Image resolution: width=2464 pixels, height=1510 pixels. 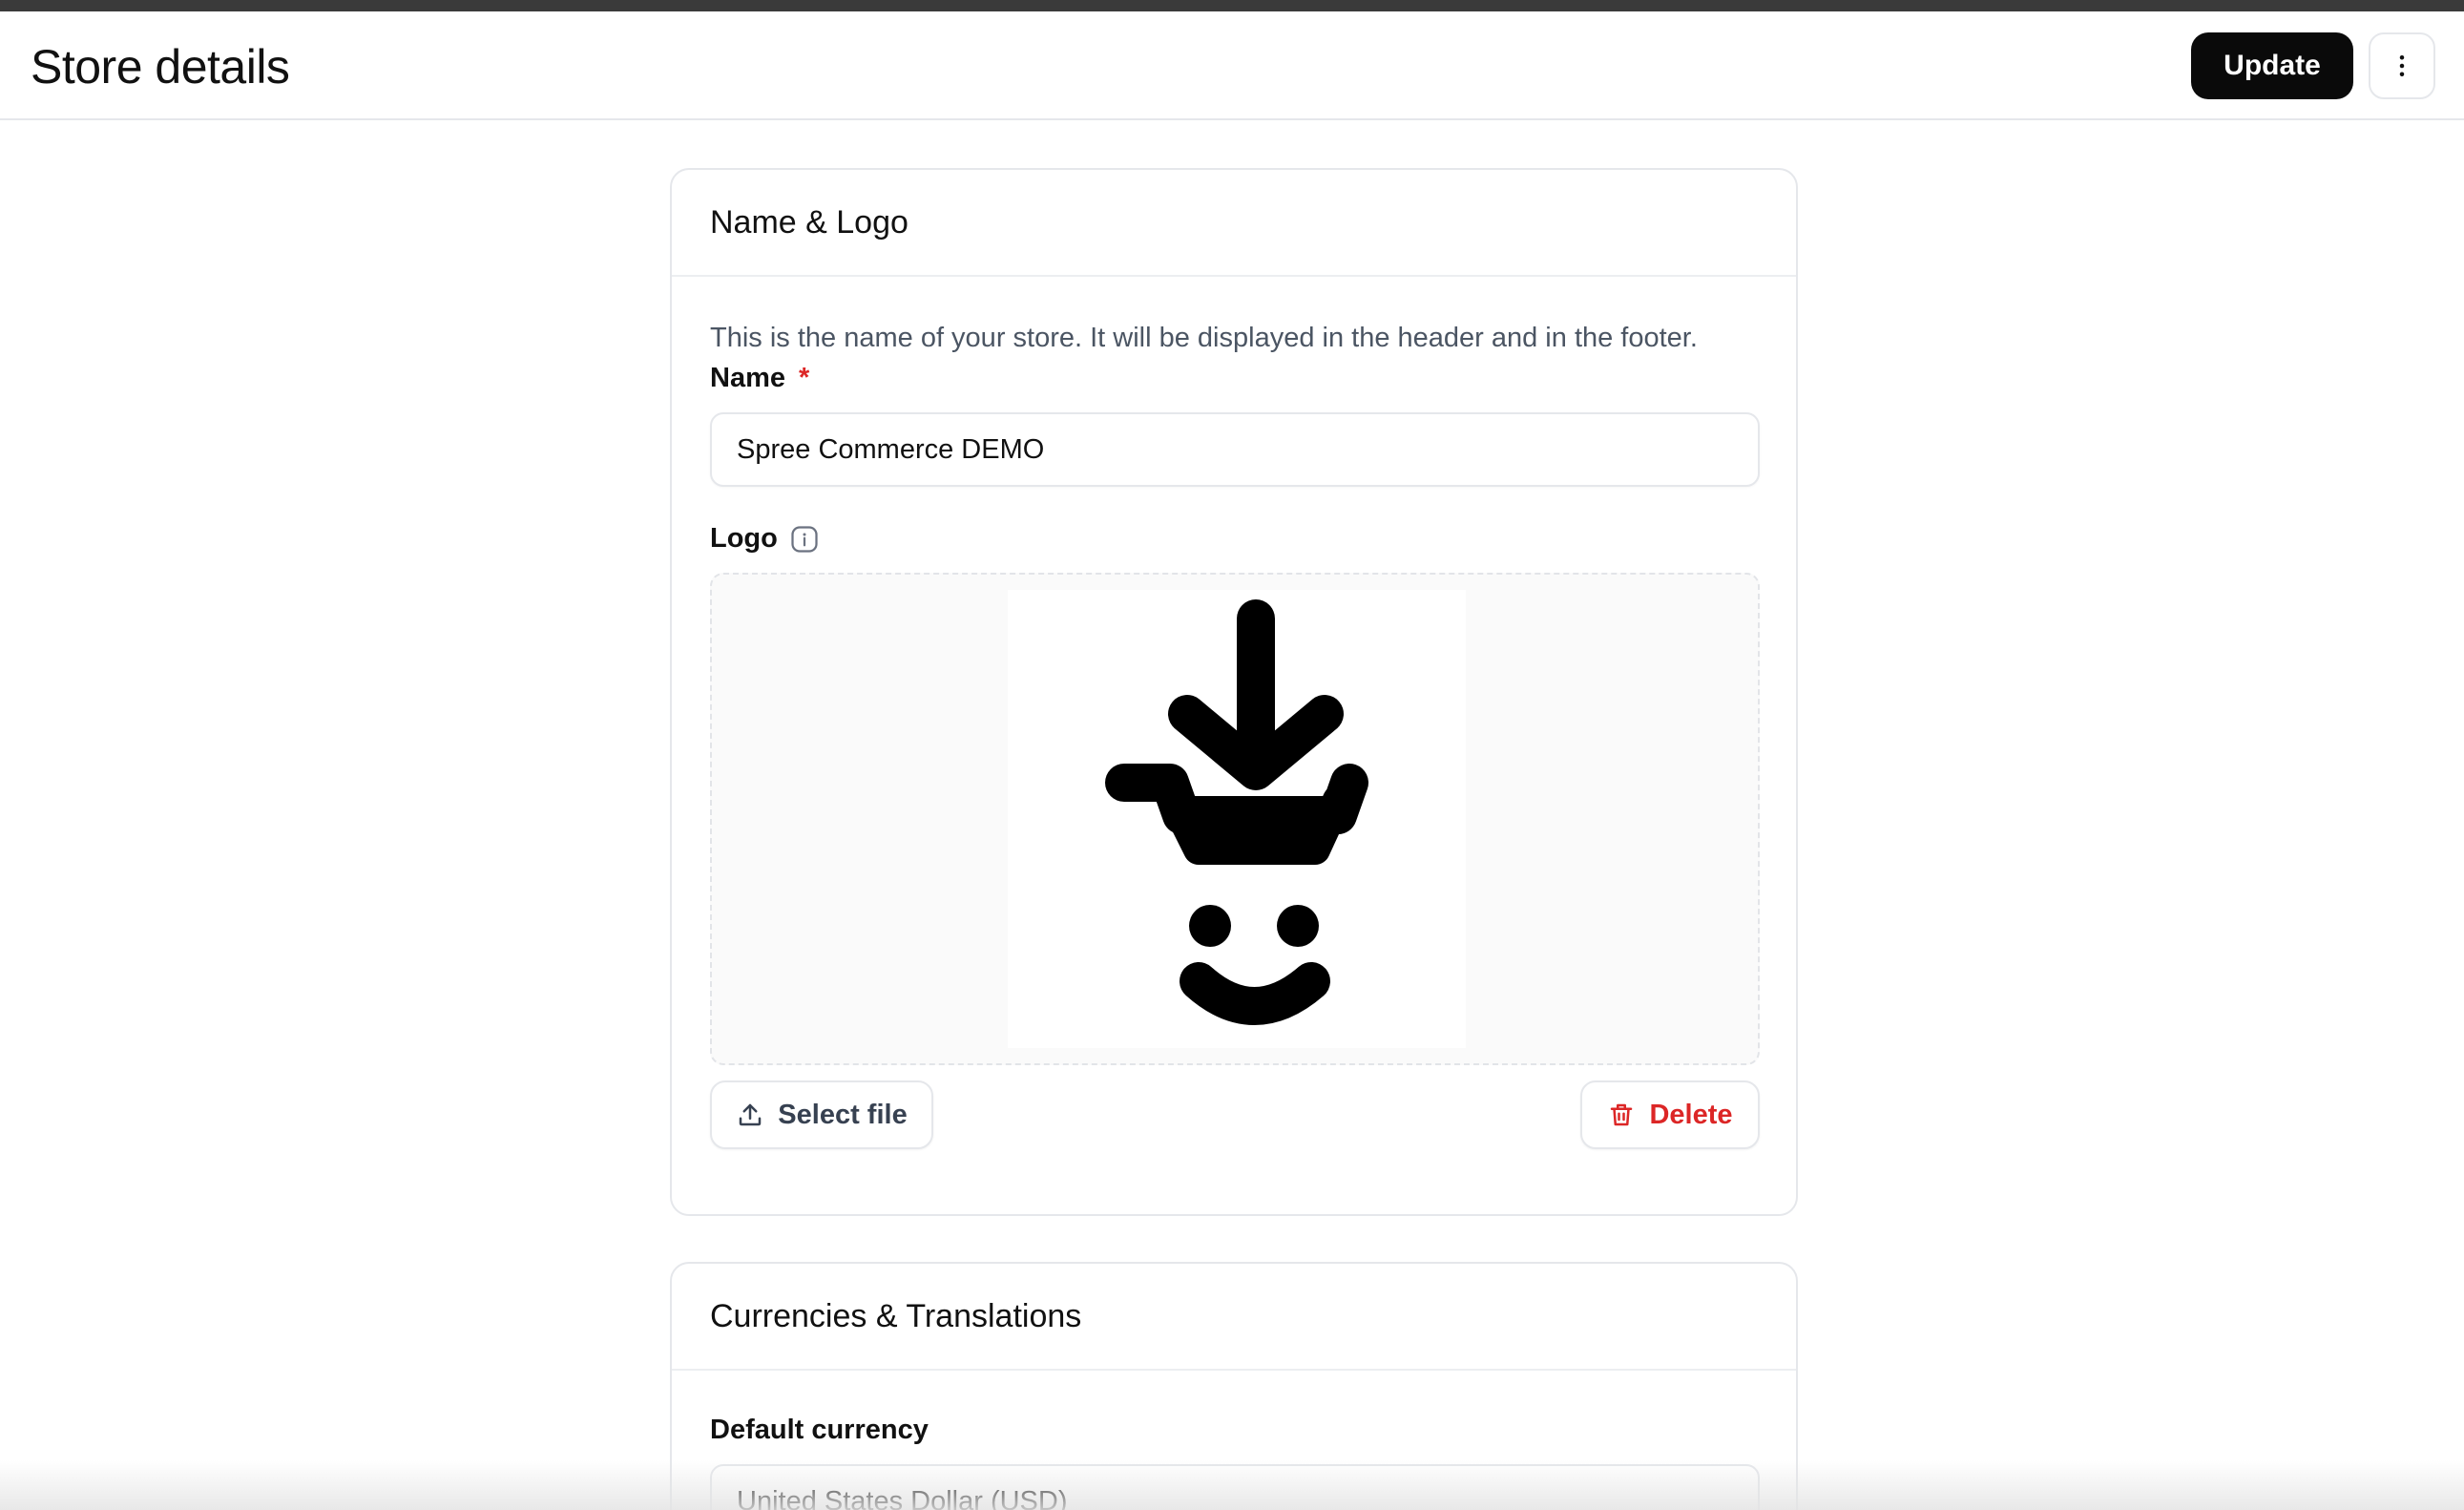 What do you see at coordinates (1235, 1487) in the screenshot?
I see `default-currency-select: United States Dollar (USD)` at bounding box center [1235, 1487].